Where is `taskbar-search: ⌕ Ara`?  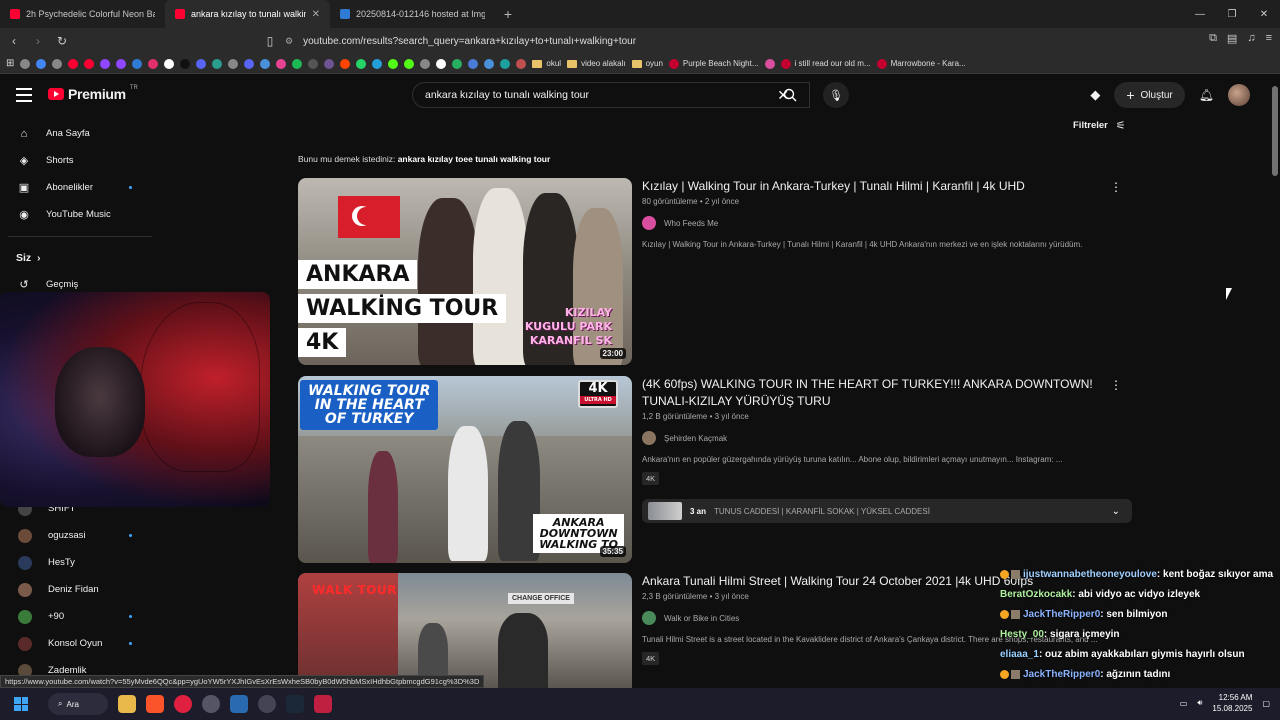
taskbar-search: ⌕ Ara is located at coordinates (78, 704).